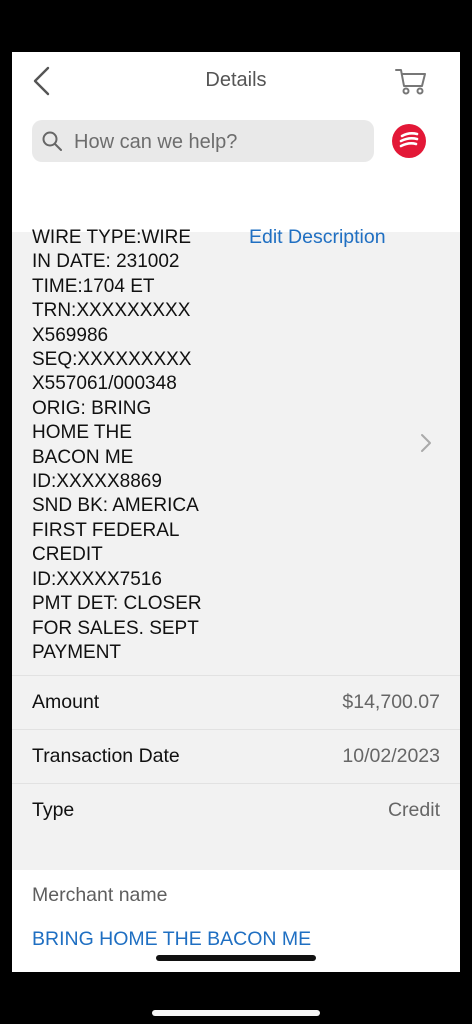 Image resolution: width=472 pixels, height=1024 pixels. I want to click on cart-button, so click(411, 81).